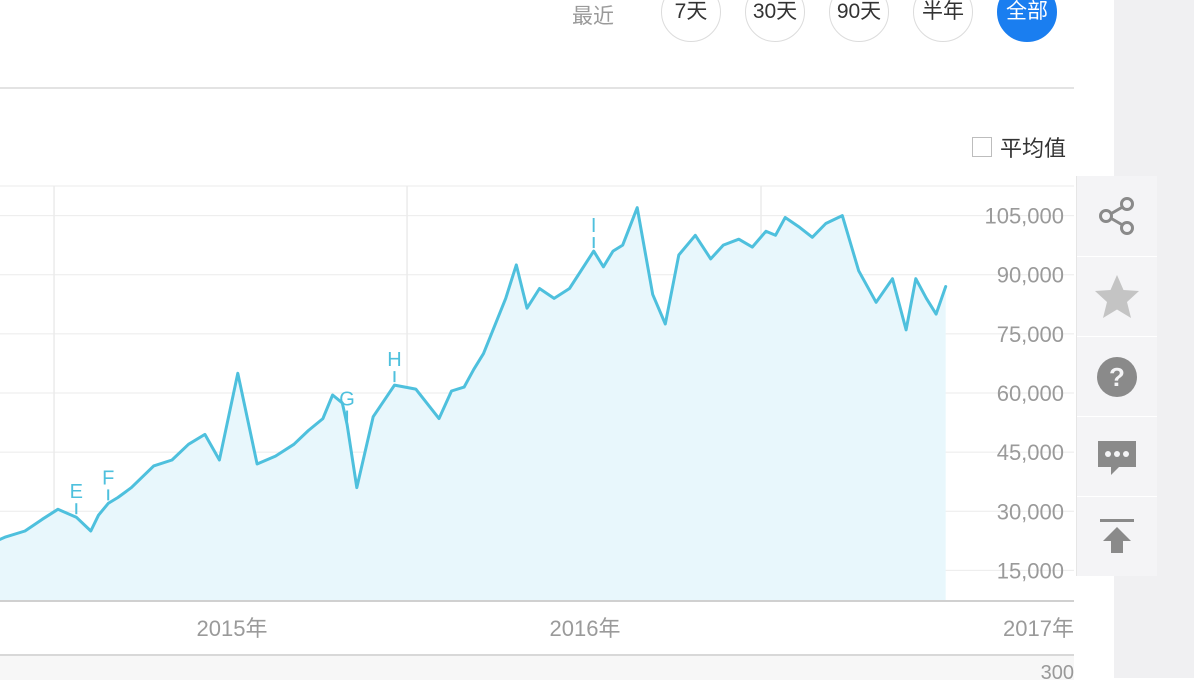 This screenshot has width=1194, height=685. I want to click on back-to-top-button, so click(1117, 536).